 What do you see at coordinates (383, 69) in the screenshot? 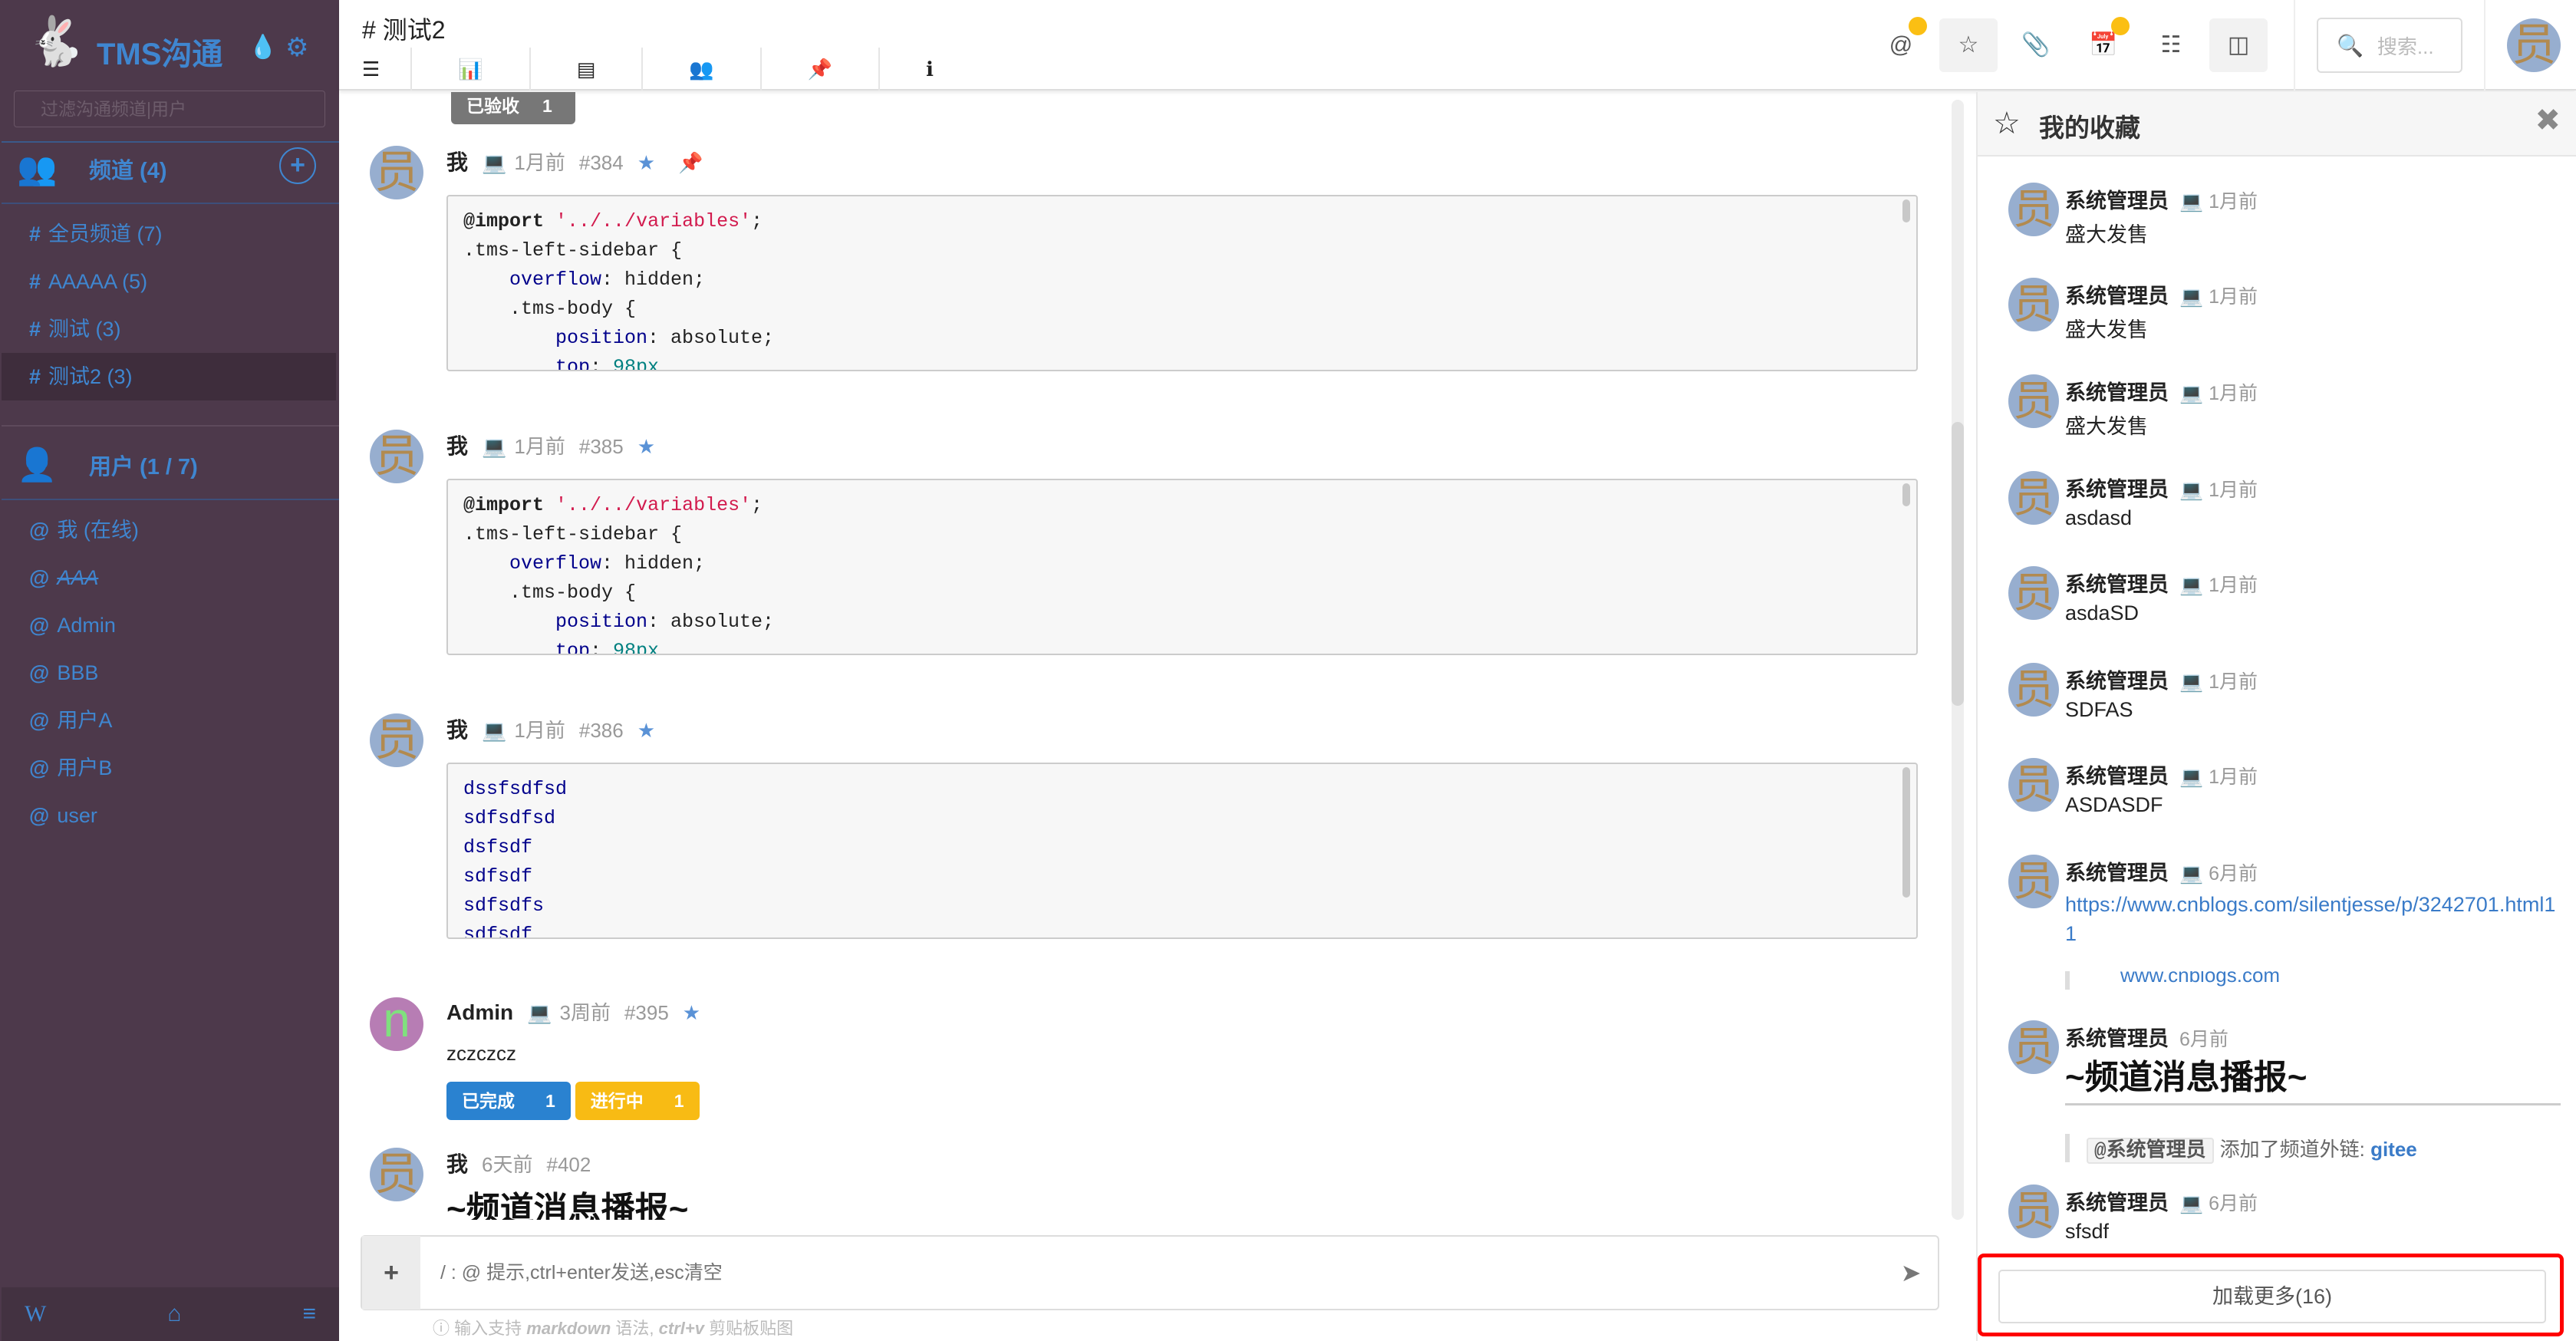
I see `menu-icon: ☰` at bounding box center [383, 69].